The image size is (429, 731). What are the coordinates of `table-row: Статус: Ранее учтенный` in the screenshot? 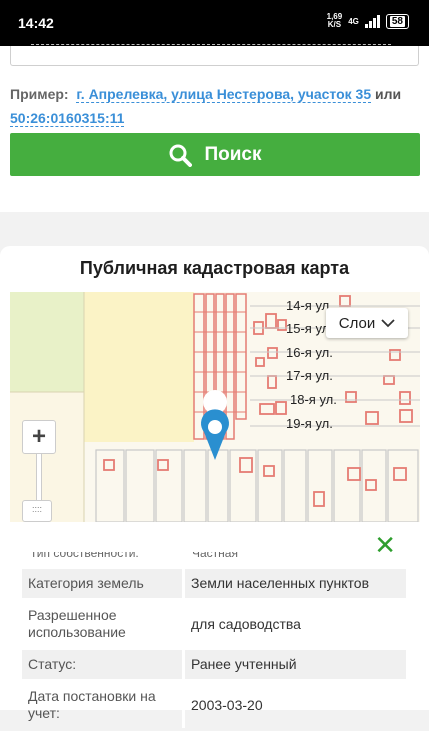 It's located at (214, 664).